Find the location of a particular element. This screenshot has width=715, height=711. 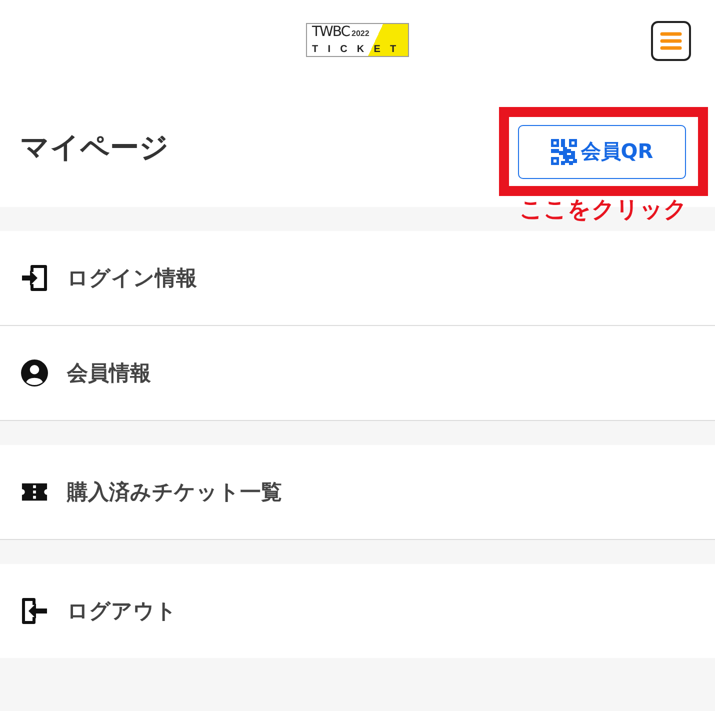

menu-button is located at coordinates (671, 40).